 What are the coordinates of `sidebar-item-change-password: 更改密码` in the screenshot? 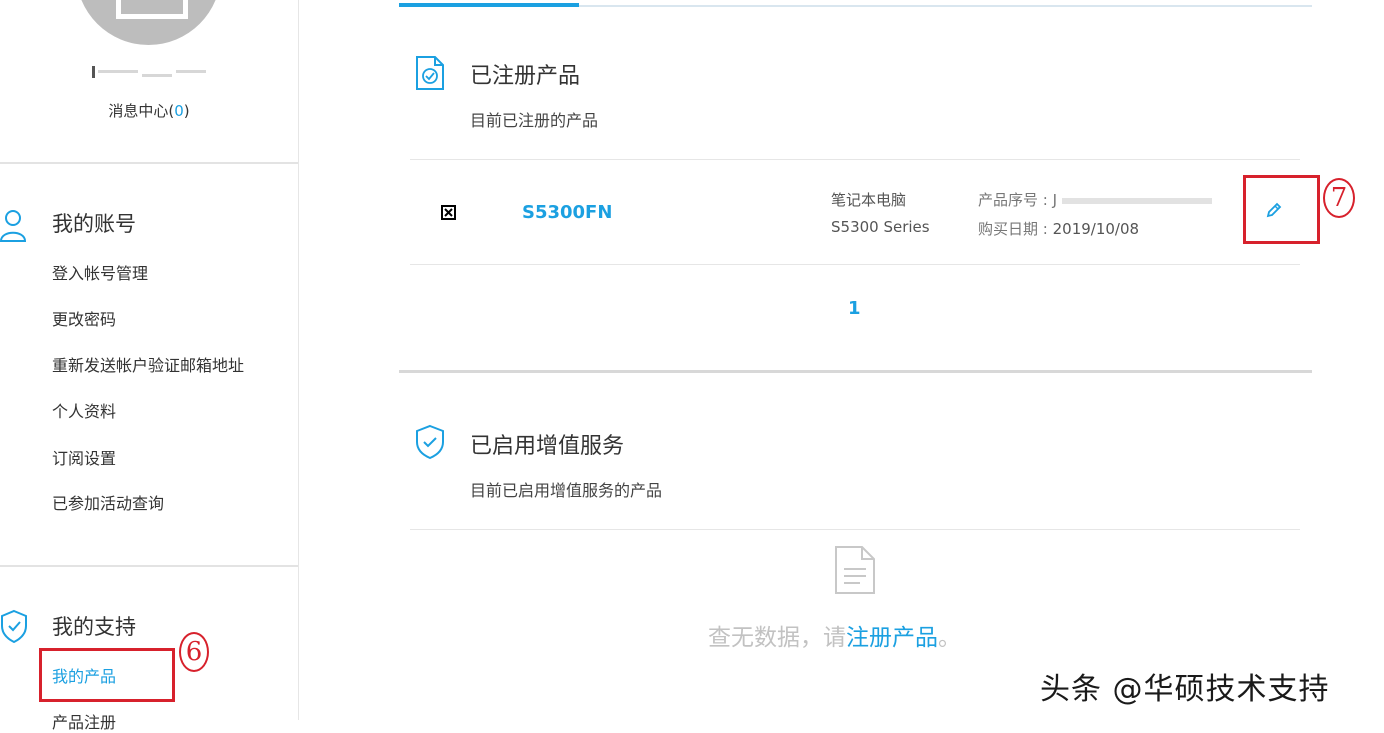 It's located at (84, 318).